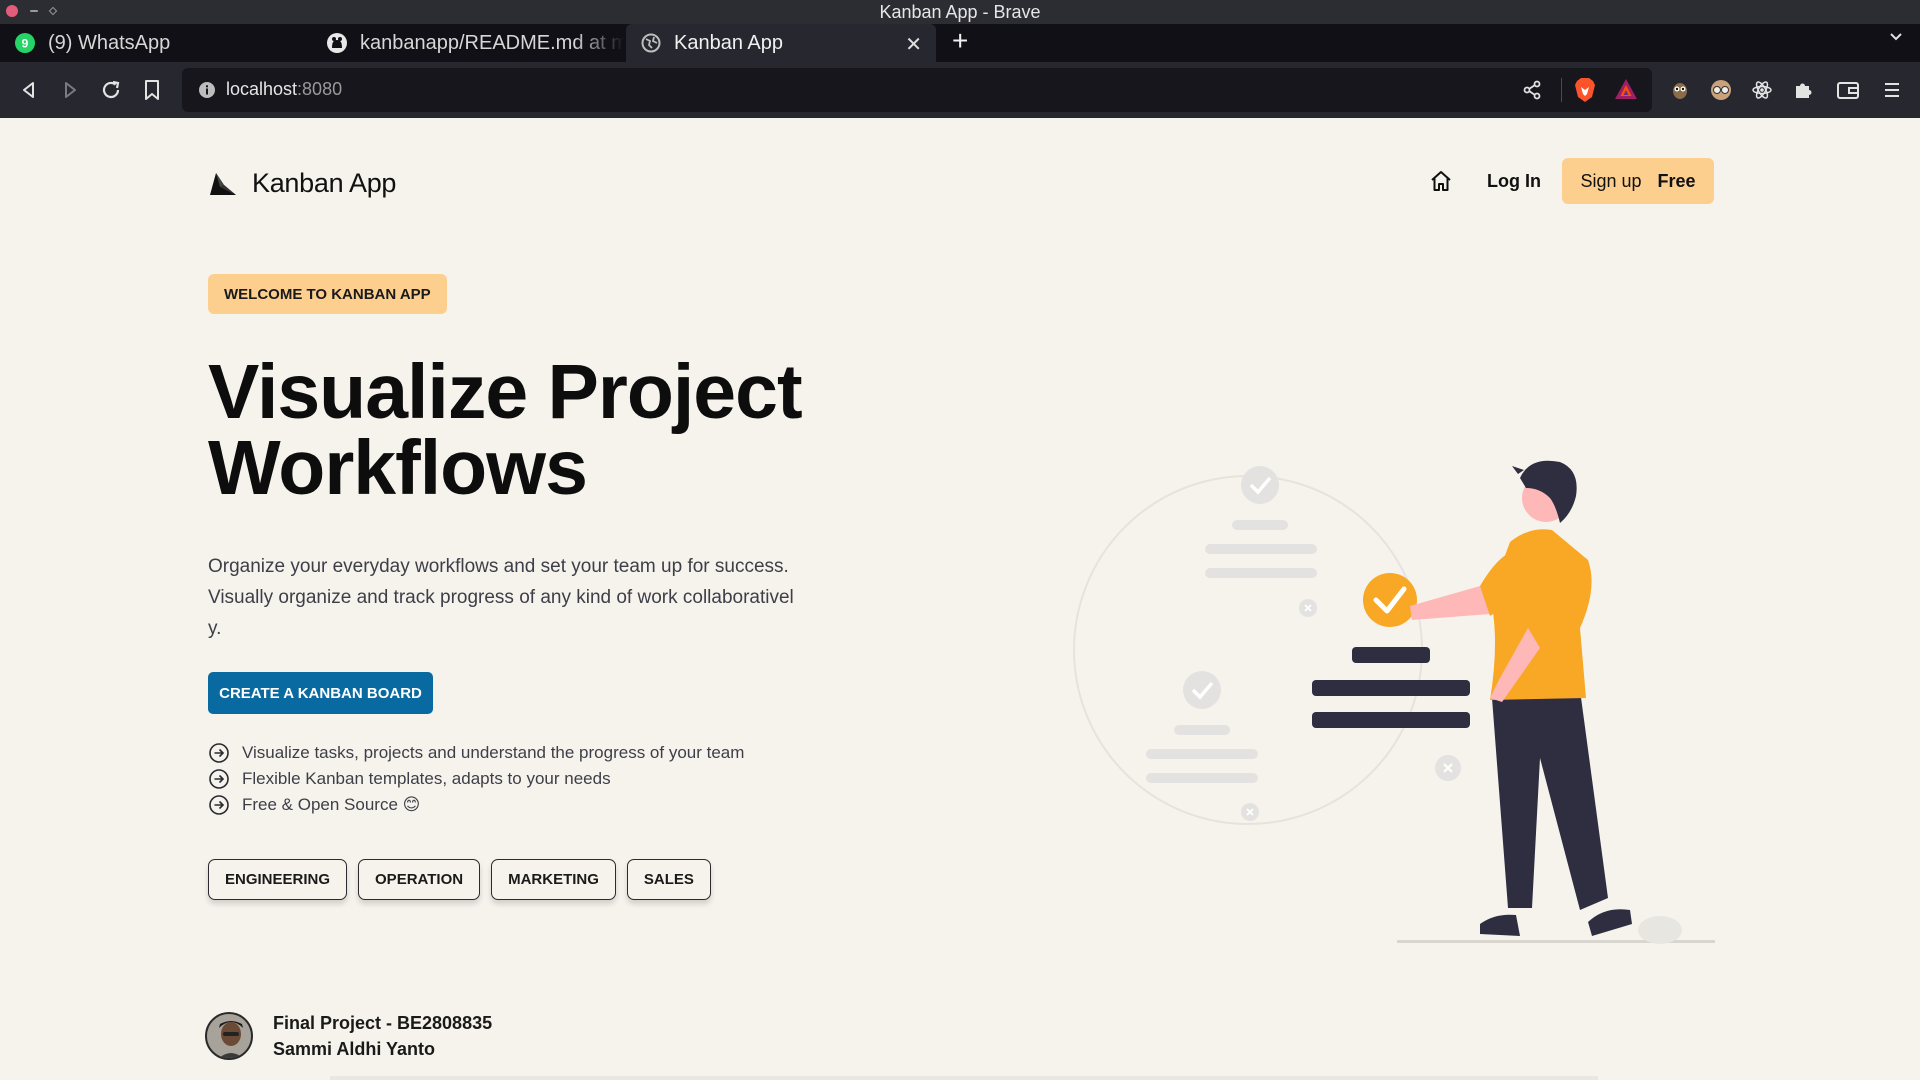 The width and height of the screenshot is (1920, 1080). I want to click on app-logo: Kanban App, so click(302, 183).